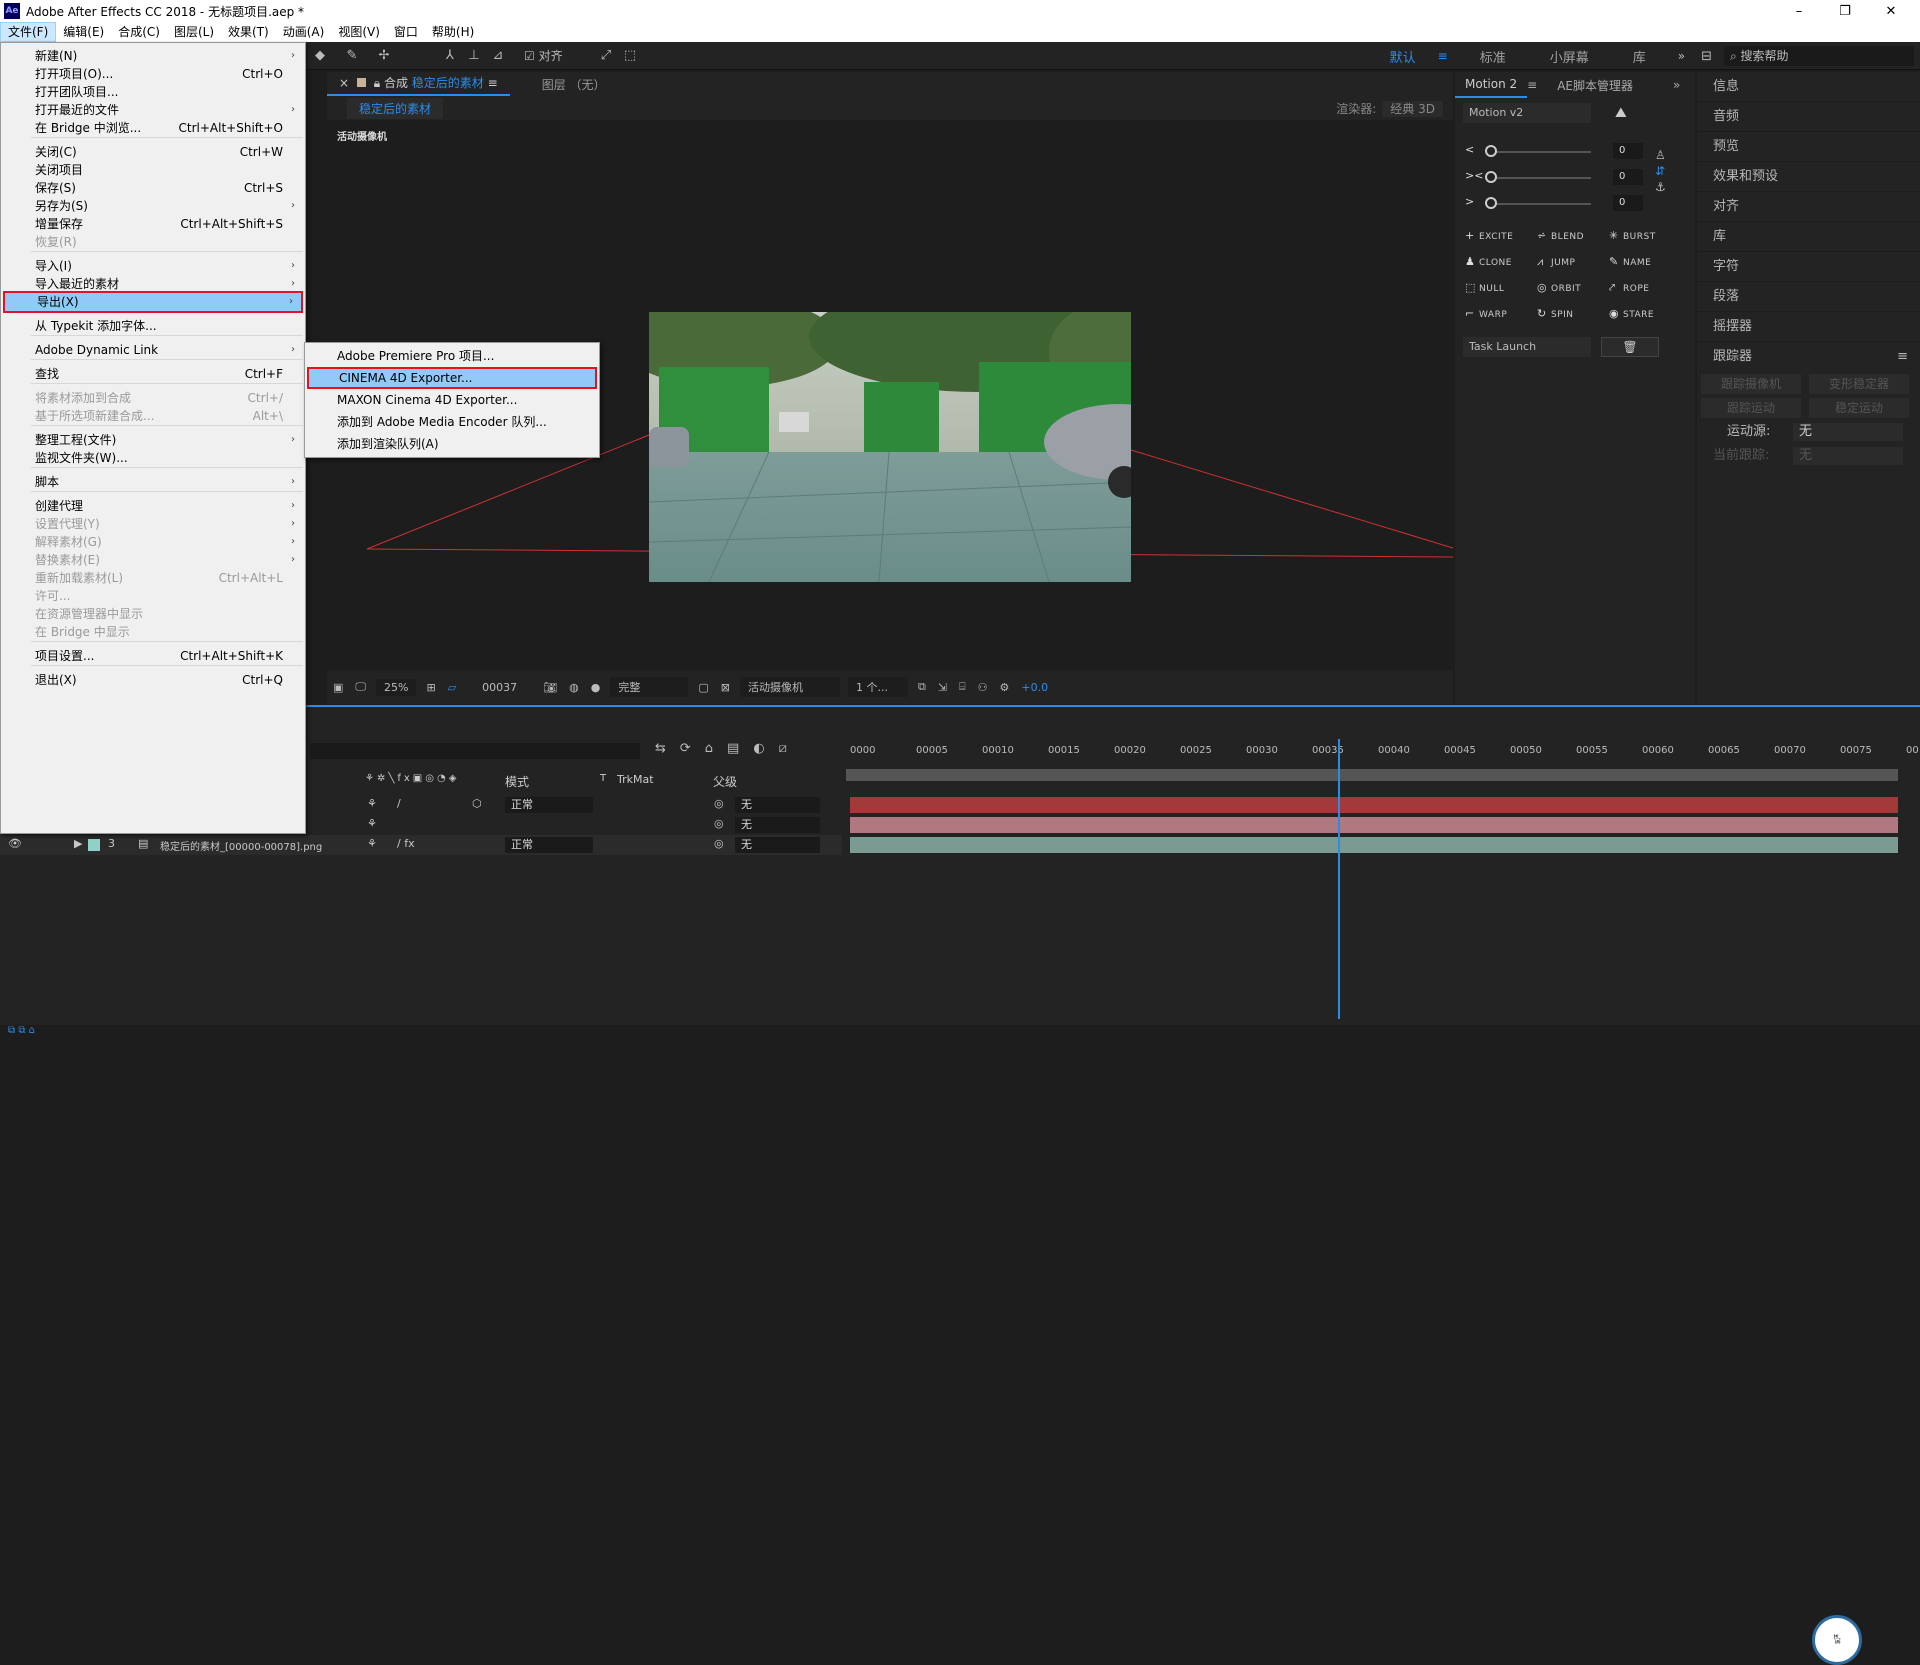 The image size is (1920, 1665). Describe the element at coordinates (153, 128) in the screenshot. I see `file-menu-item: 在 Bridge 中浏览... Ctrl+Alt+Shift+O` at that location.